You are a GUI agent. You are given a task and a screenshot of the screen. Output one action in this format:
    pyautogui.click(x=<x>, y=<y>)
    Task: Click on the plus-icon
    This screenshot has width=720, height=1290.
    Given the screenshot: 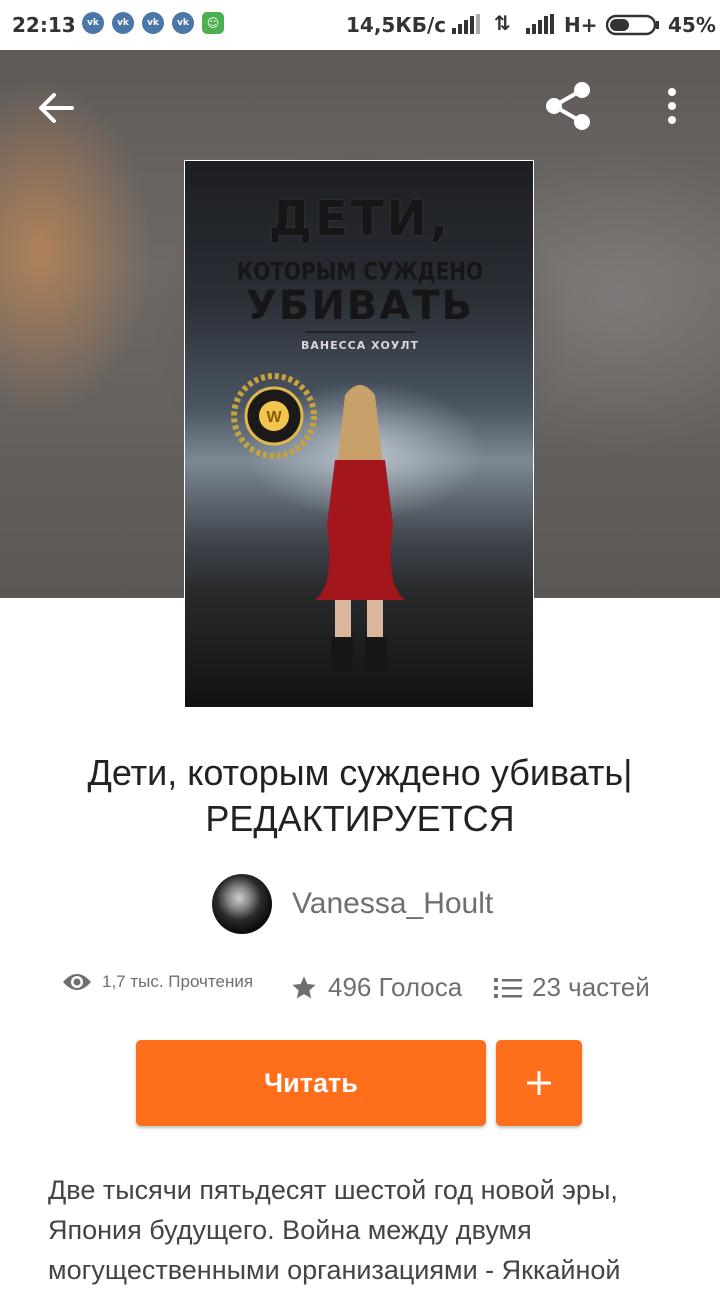 What is the action you would take?
    pyautogui.click(x=539, y=1083)
    